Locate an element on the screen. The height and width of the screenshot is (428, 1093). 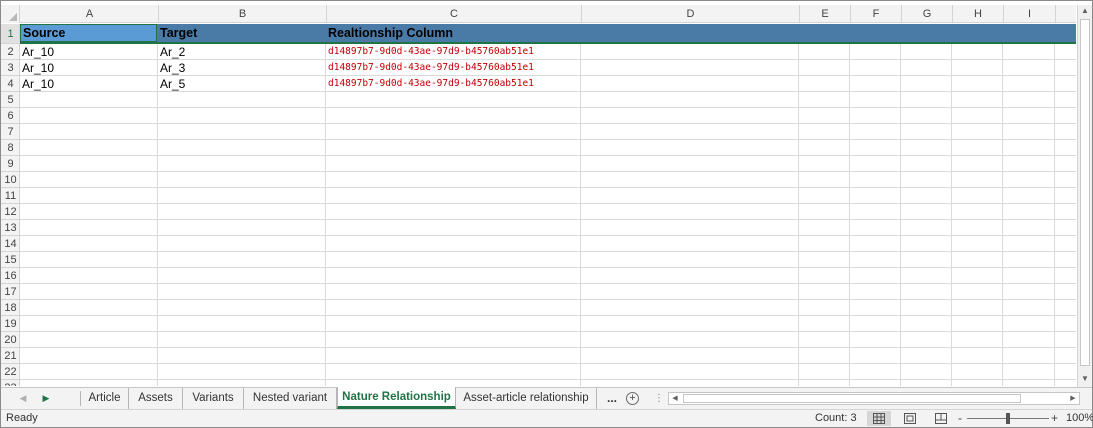
cell-a2: Ar_10 is located at coordinates (89, 52).